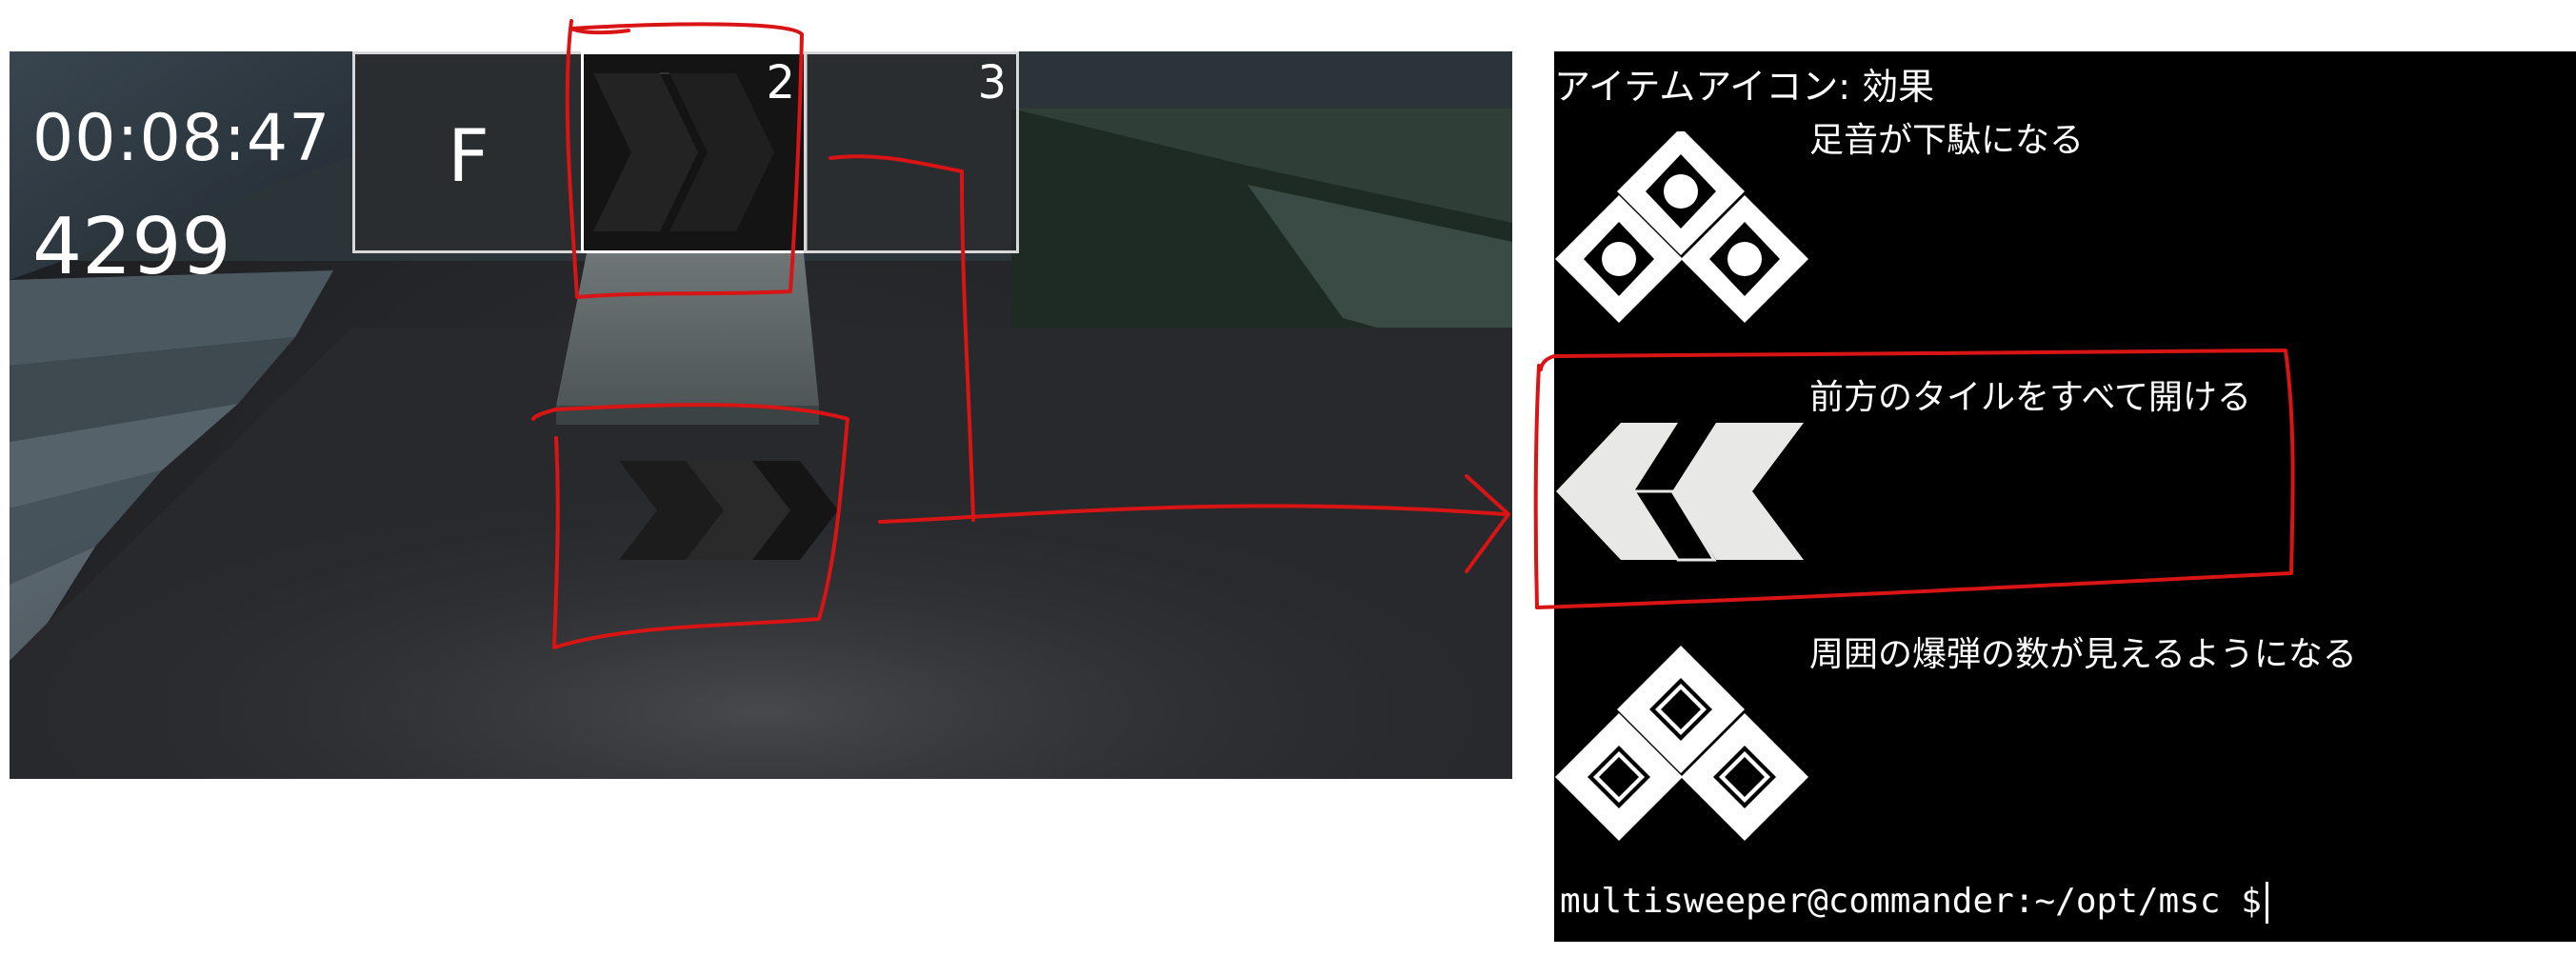  I want to click on item-effect-description: 前方のタイルをすべて開ける, so click(2031, 397).